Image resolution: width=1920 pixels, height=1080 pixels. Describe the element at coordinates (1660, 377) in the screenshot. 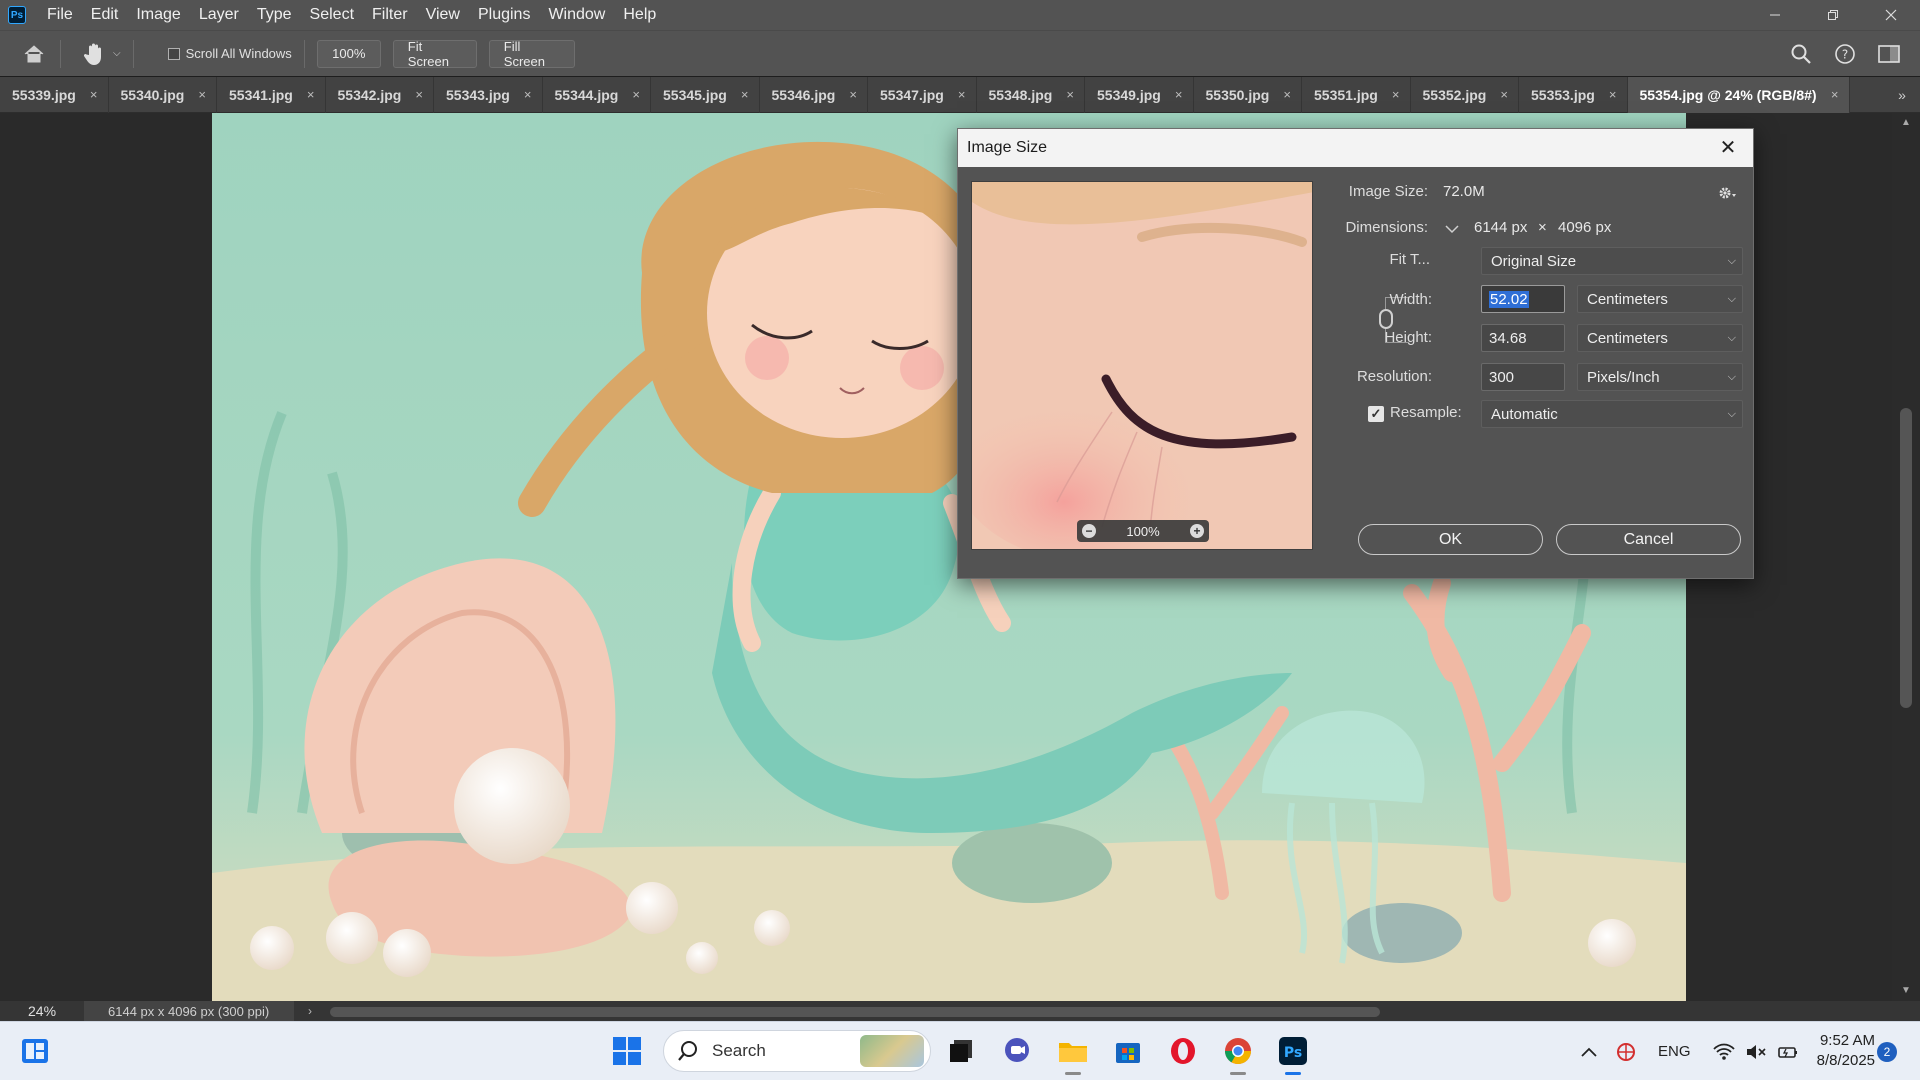

I see `resolution-unit-dropdown: Pixels/Inch ⌵` at that location.